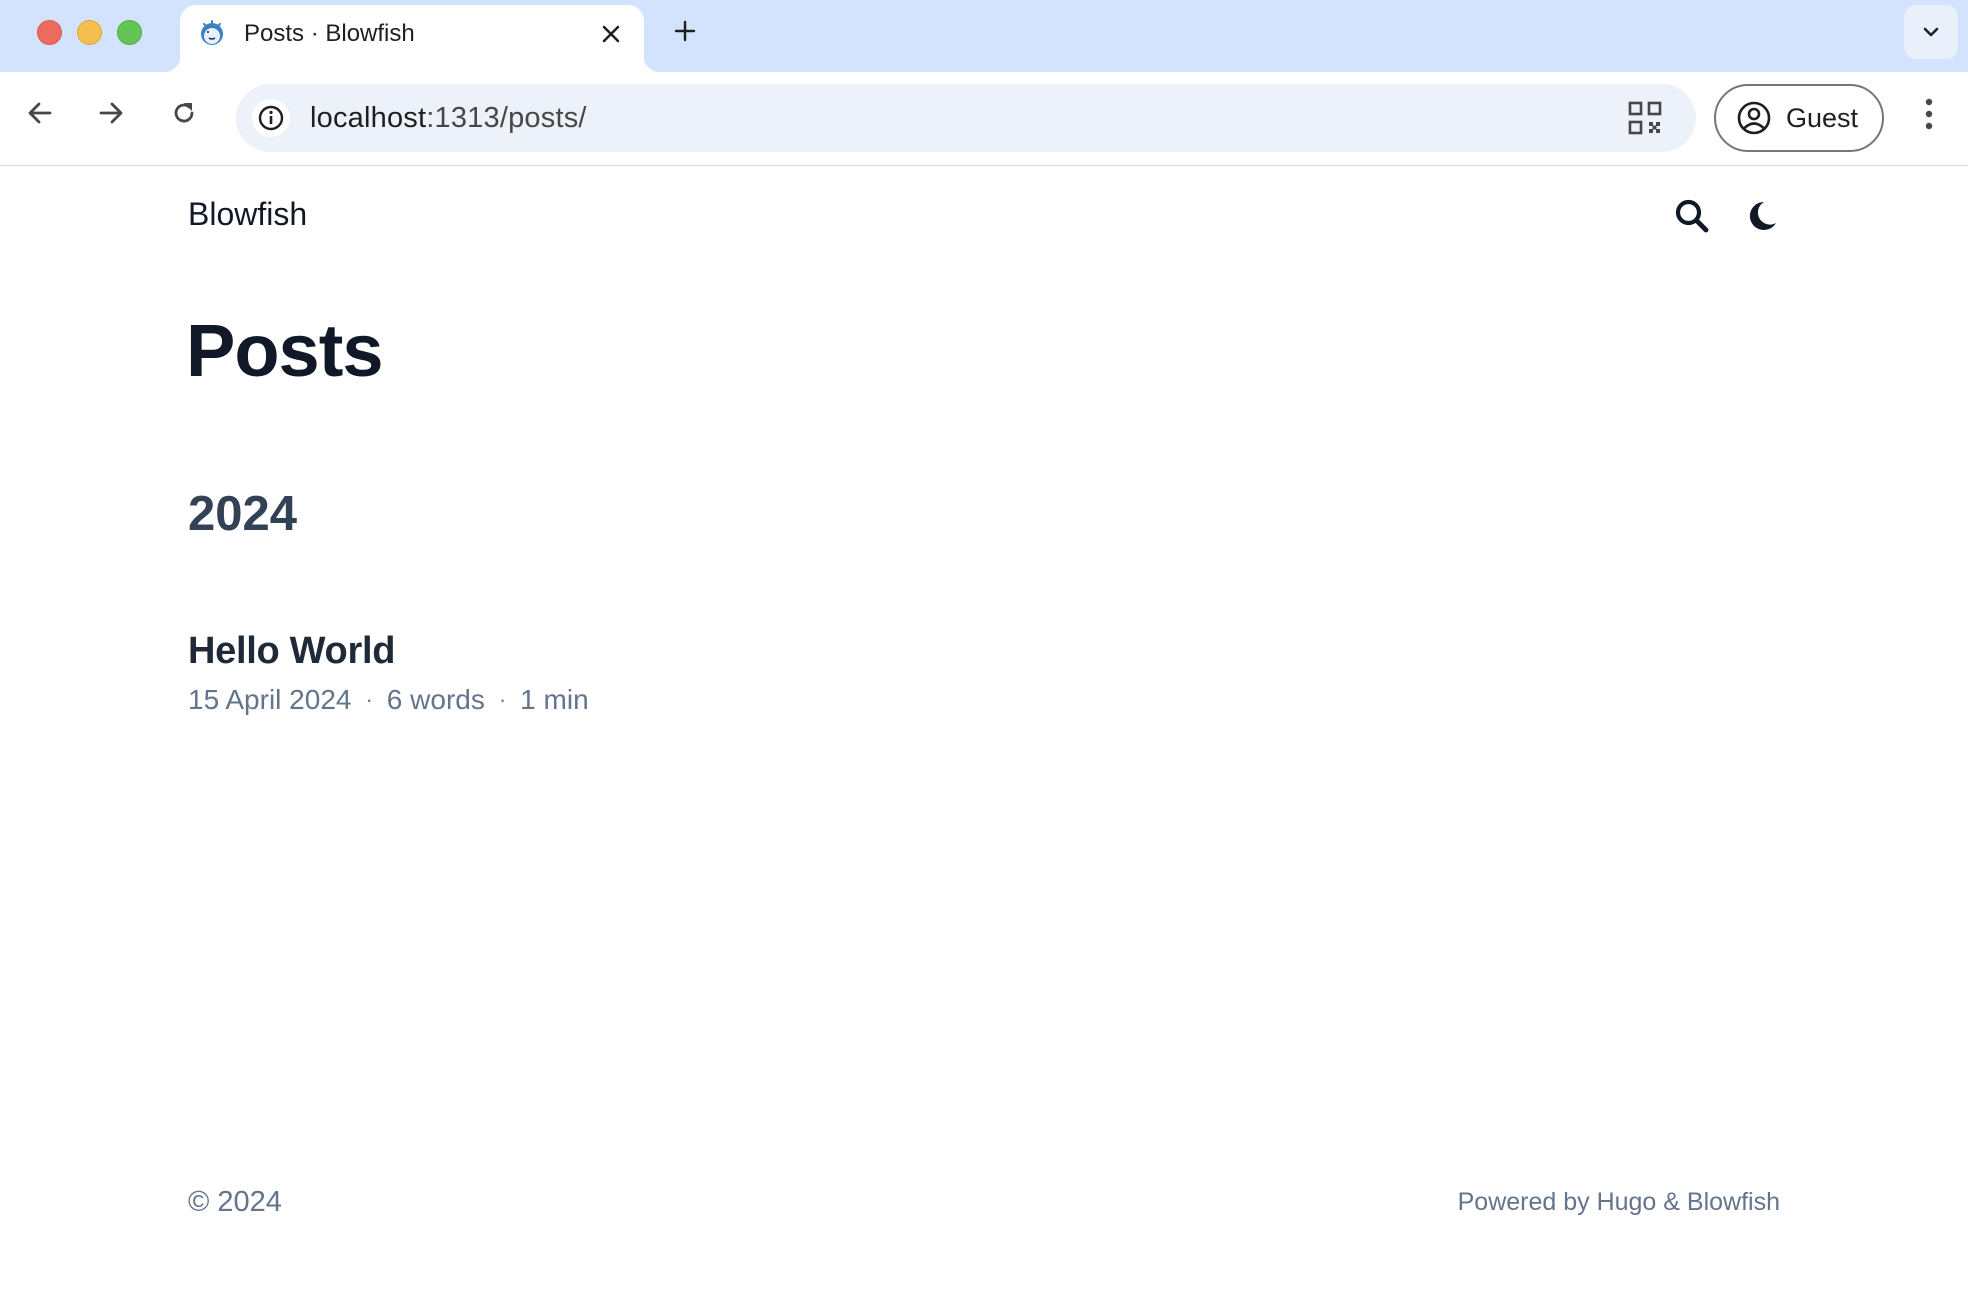  I want to click on browser-tab-active: Posts · Blowfish, so click(412, 38).